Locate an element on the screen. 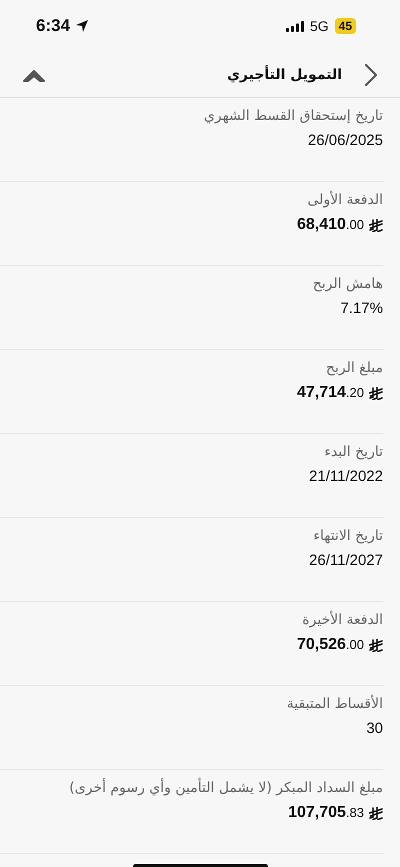 This screenshot has height=867, width=400. field-label: الأقساط المتبقية is located at coordinates (334, 704).